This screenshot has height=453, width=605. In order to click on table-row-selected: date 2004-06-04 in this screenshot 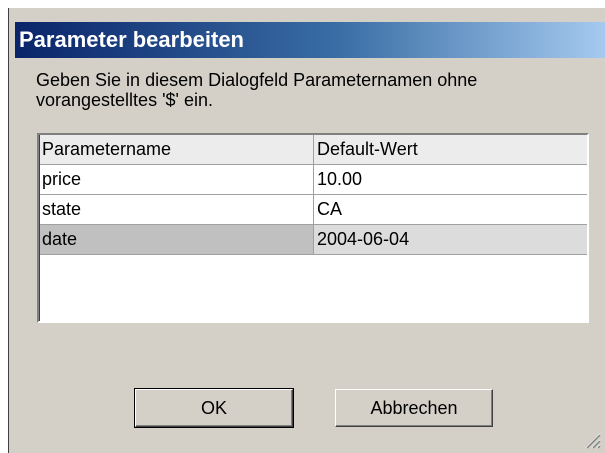, I will do `click(313, 240)`.